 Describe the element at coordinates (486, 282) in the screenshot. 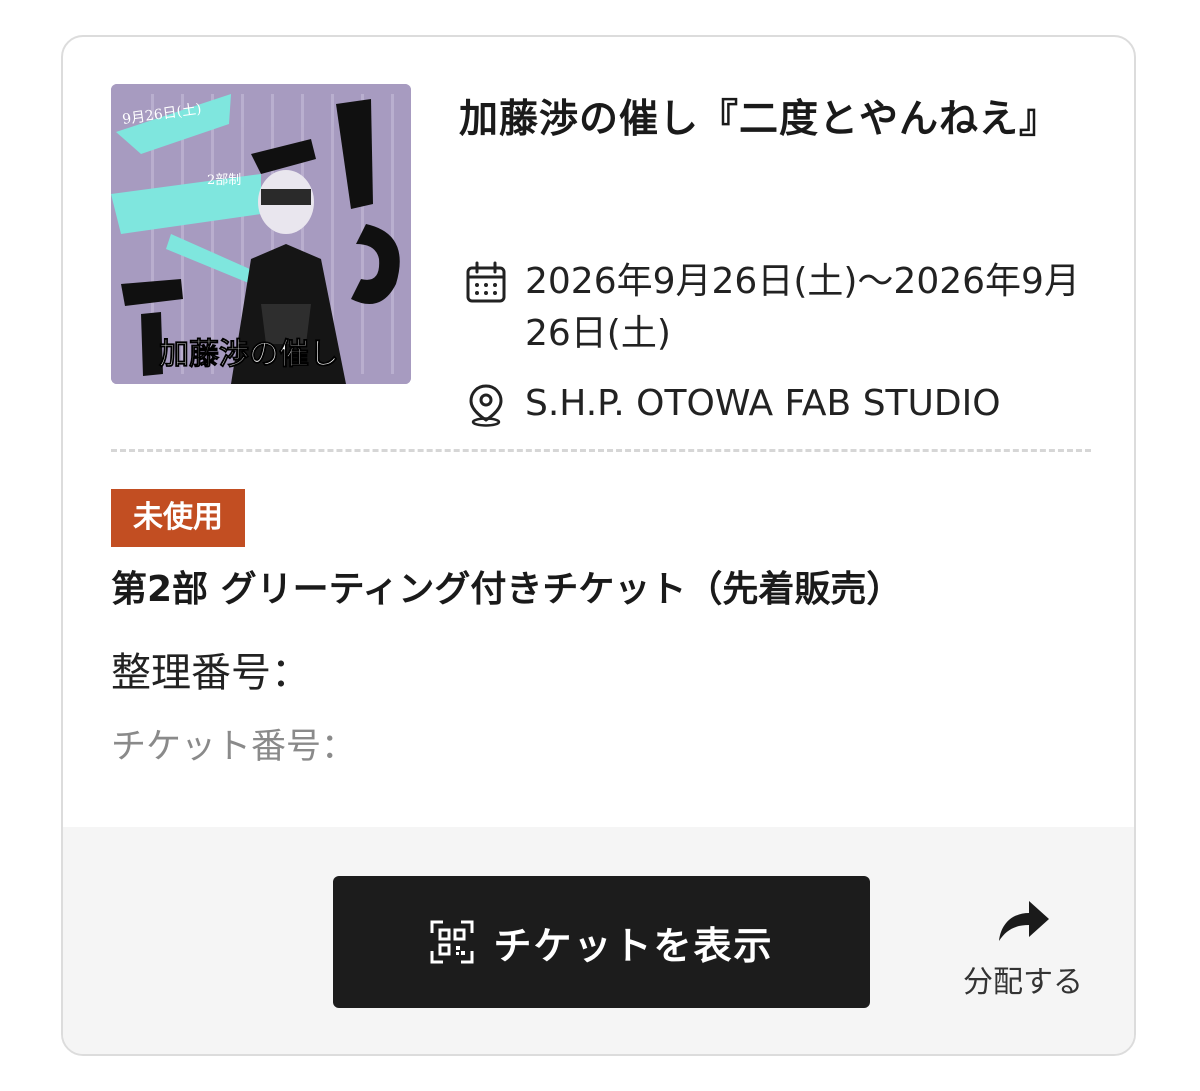

I see `calendar-icon` at that location.